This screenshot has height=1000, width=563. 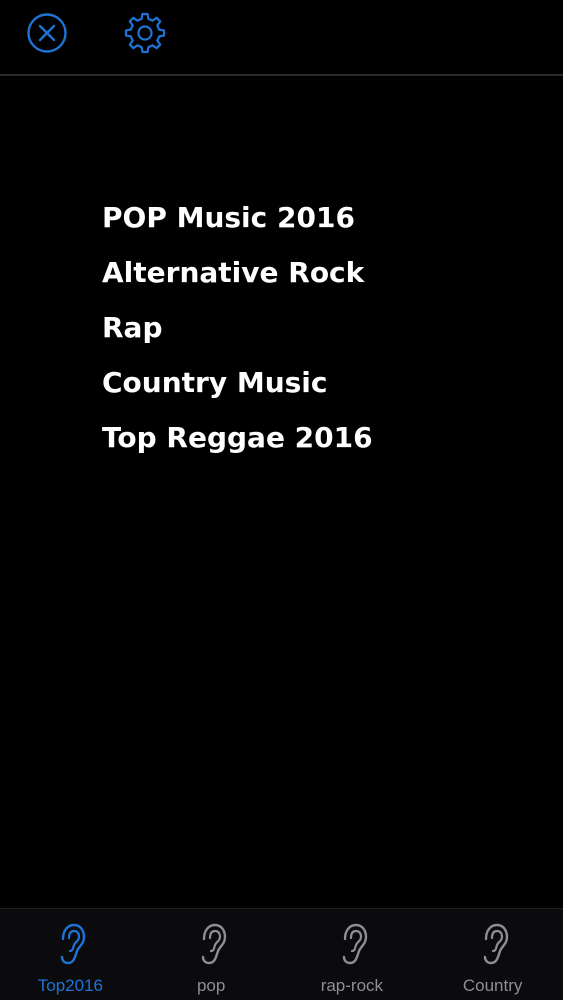 I want to click on genre-item-rap: Rap, so click(x=237, y=327).